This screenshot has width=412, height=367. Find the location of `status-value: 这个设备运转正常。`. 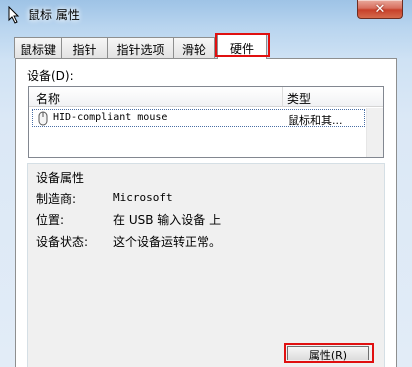

status-value: 这个设备运转正常。 is located at coordinates (167, 242).